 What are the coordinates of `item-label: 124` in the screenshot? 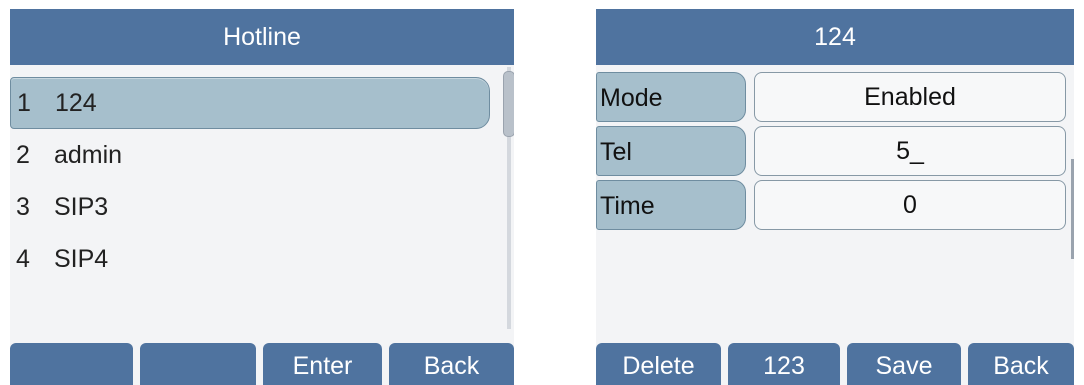 It's located at (76, 102).